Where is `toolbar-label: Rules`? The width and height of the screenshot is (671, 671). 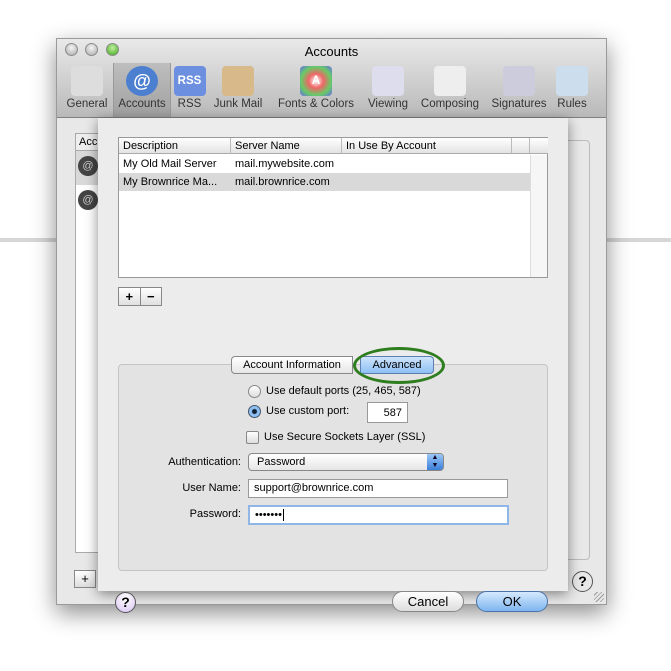 toolbar-label: Rules is located at coordinates (572, 104).